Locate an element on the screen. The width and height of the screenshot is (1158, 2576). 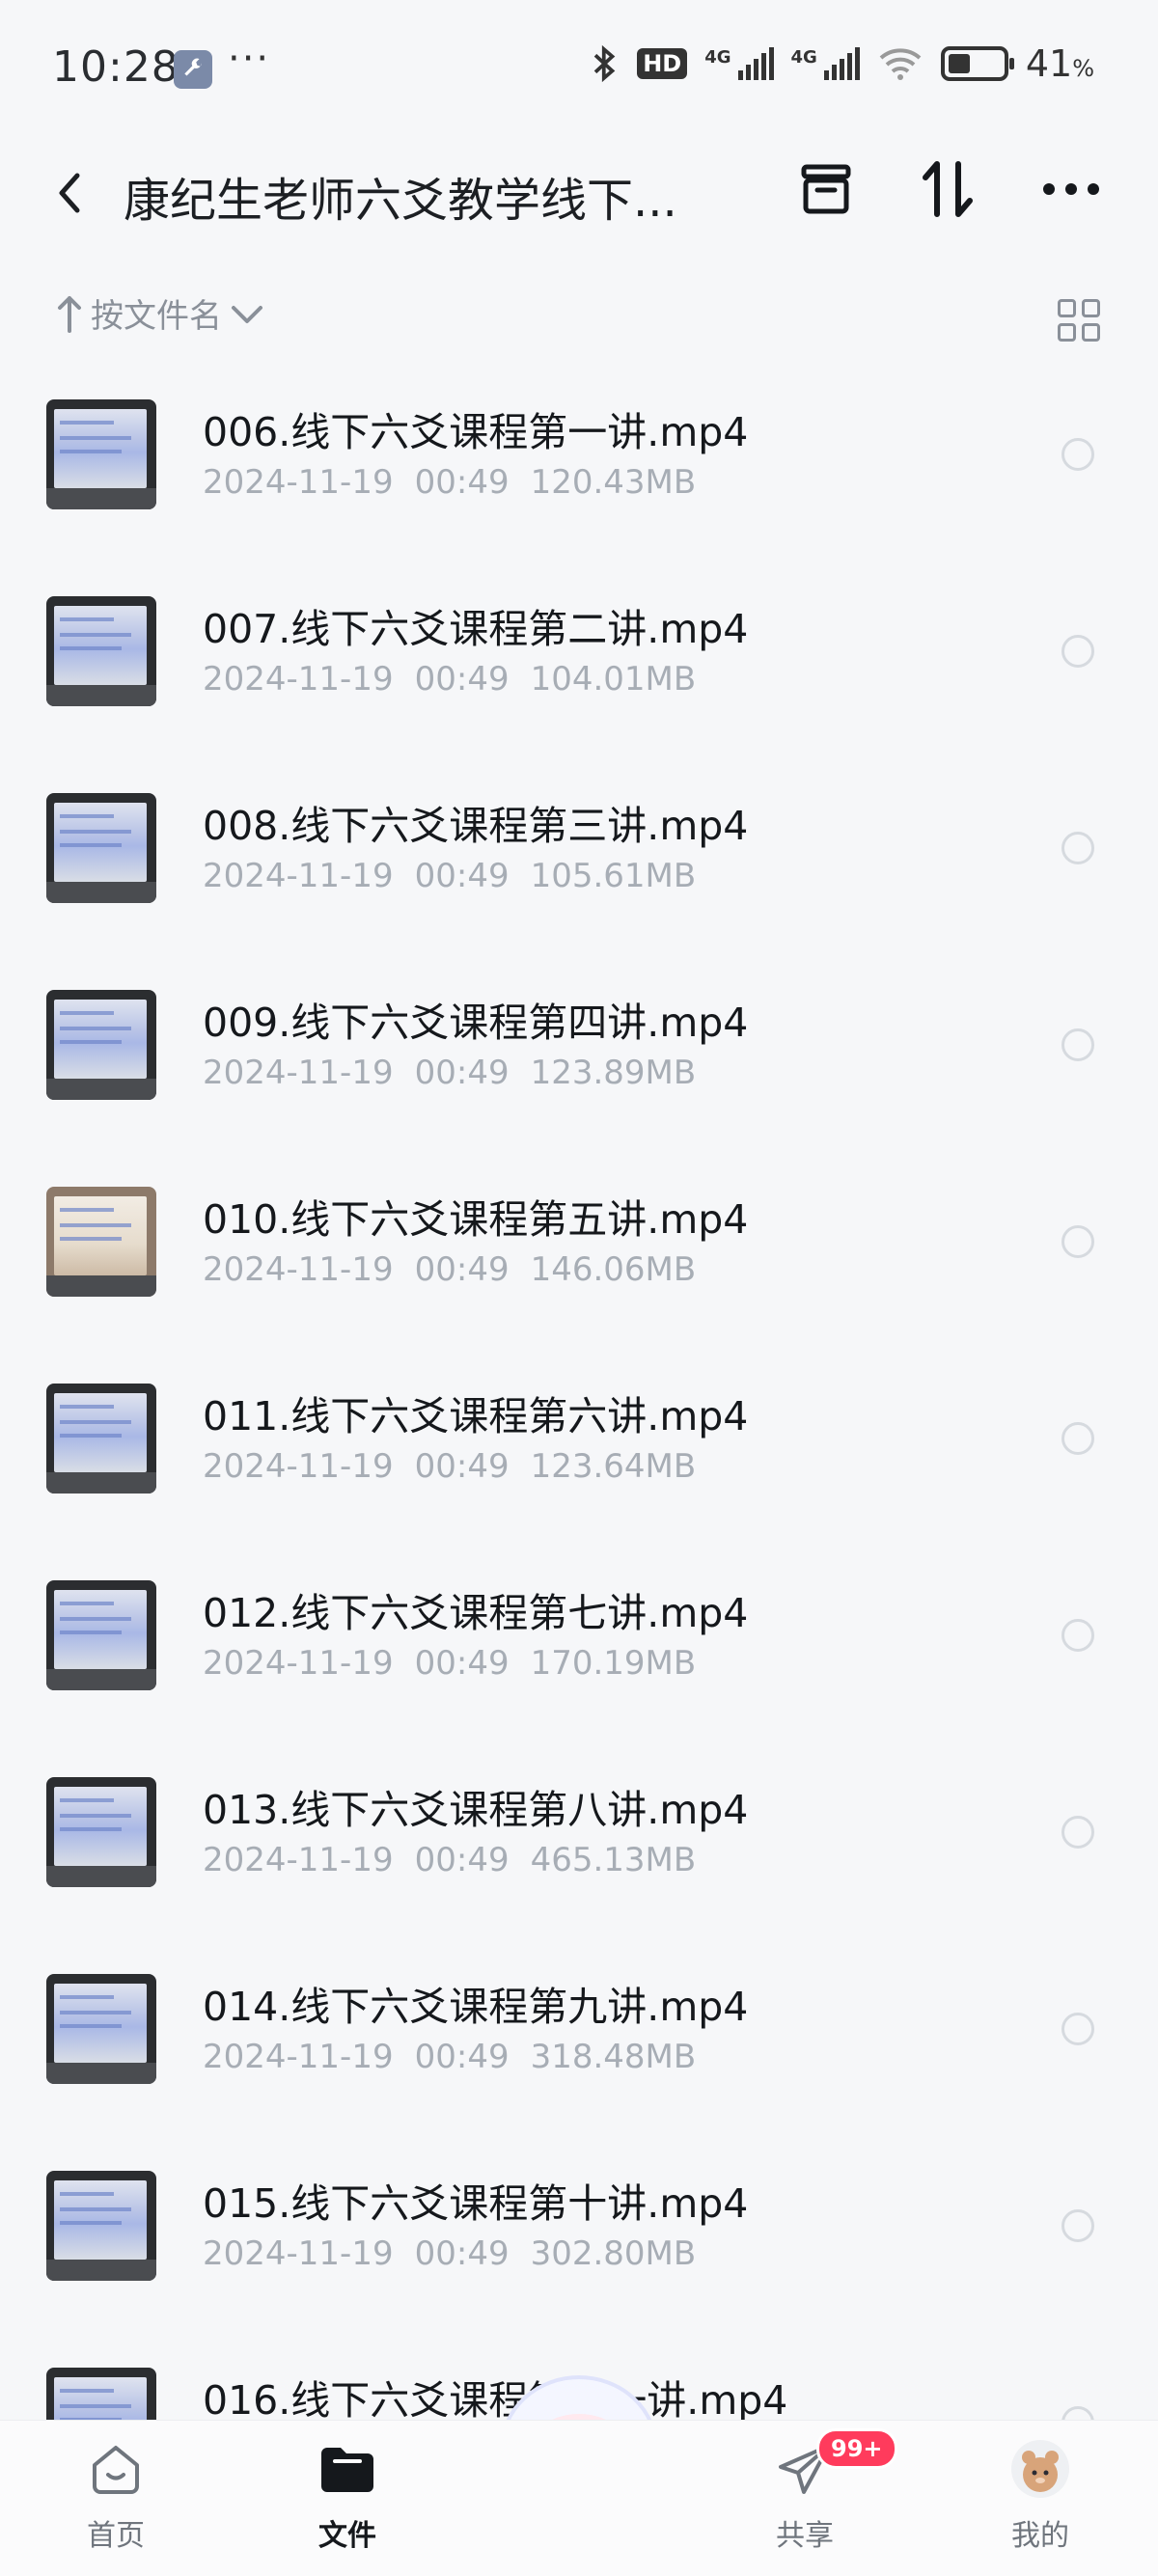
file-name: 007.线下六爻课程第二讲.mp4 is located at coordinates (476, 629).